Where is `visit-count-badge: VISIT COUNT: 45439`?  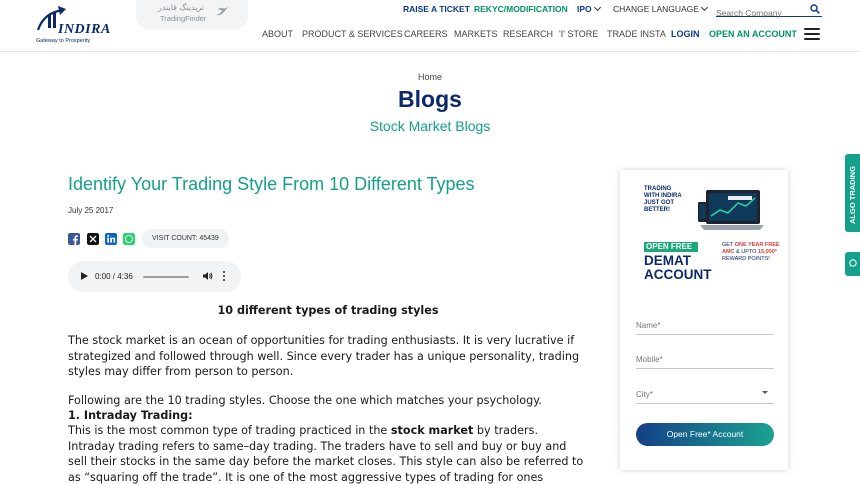
visit-count-badge: VISIT COUNT: 45439 is located at coordinates (185, 238).